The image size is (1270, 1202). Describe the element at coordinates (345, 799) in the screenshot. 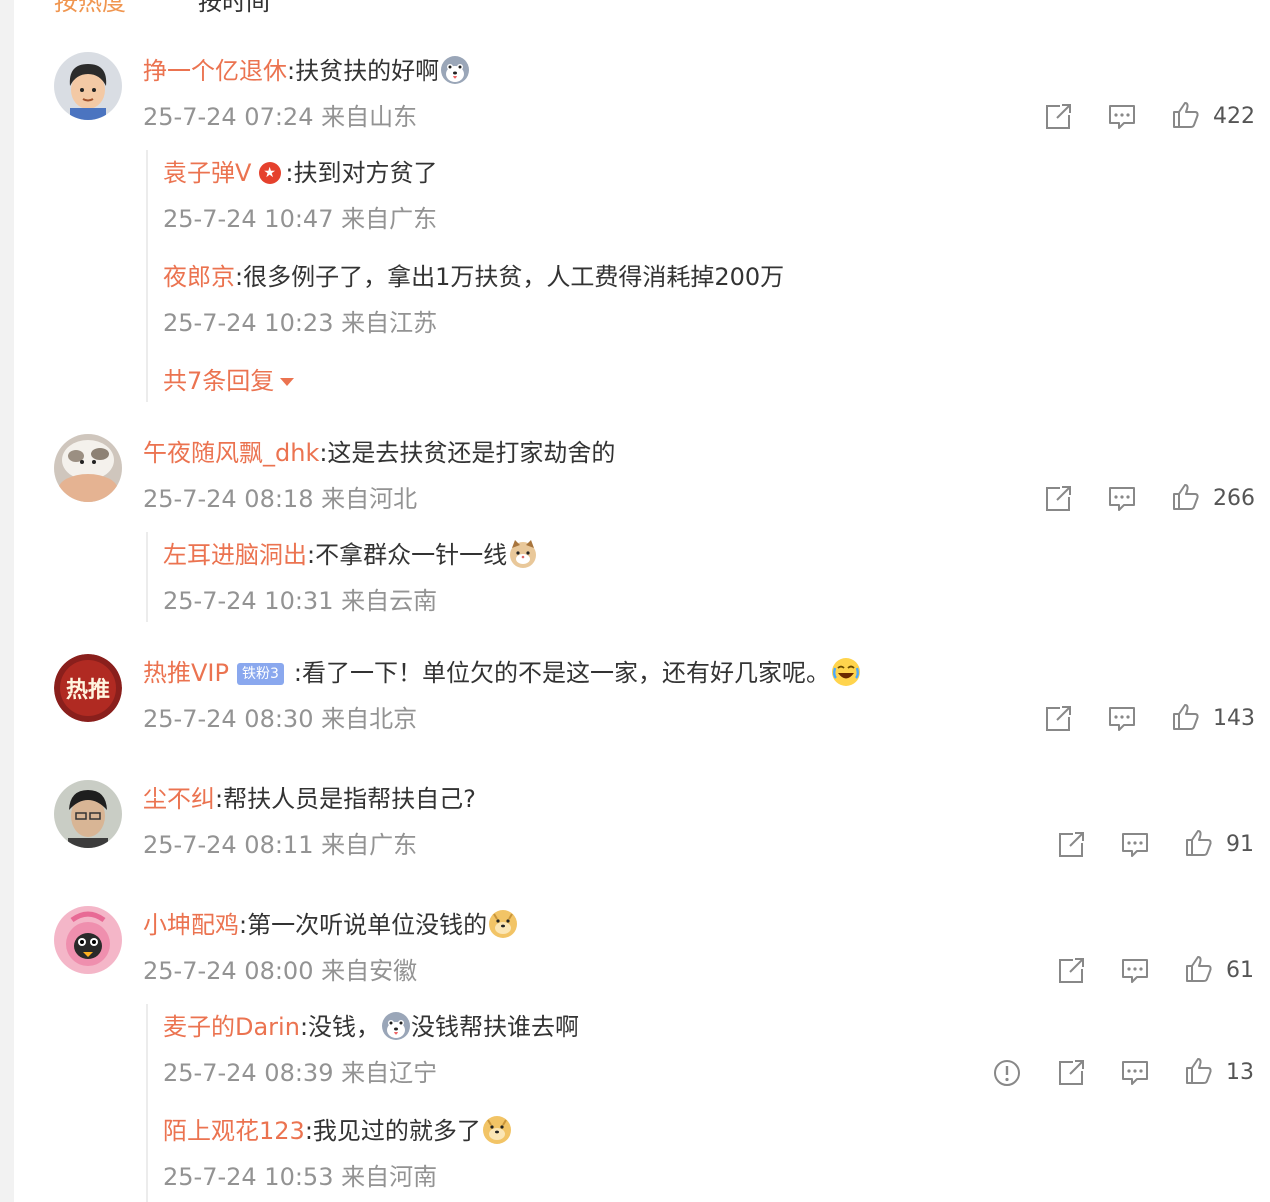

I see `comment-text: :帮扶人员是指帮扶自己?` at that location.